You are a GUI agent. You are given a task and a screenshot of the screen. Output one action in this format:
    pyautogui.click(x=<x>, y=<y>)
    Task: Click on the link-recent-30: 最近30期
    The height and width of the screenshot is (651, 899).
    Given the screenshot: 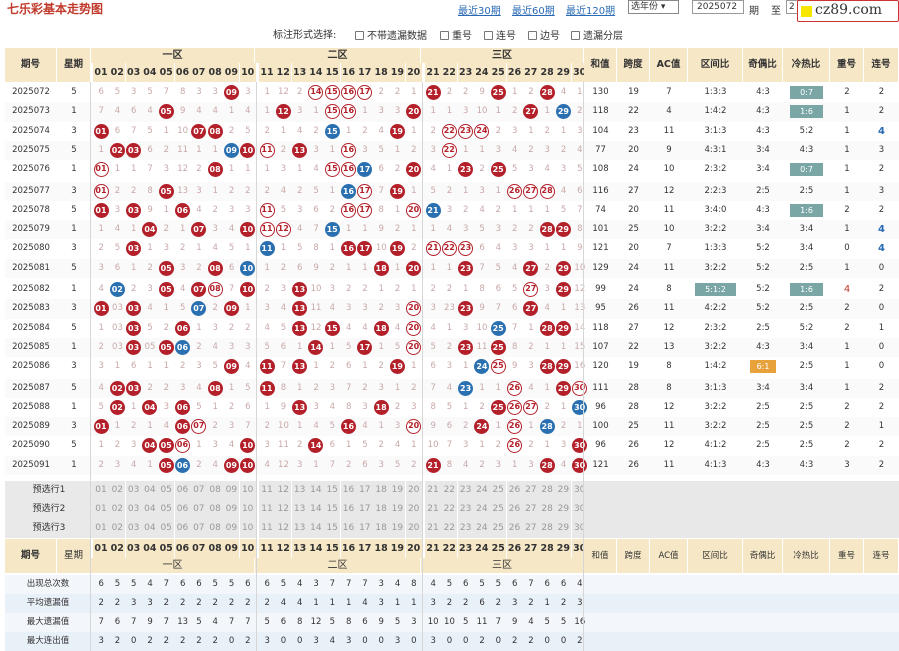 What is the action you would take?
    pyautogui.click(x=479, y=9)
    